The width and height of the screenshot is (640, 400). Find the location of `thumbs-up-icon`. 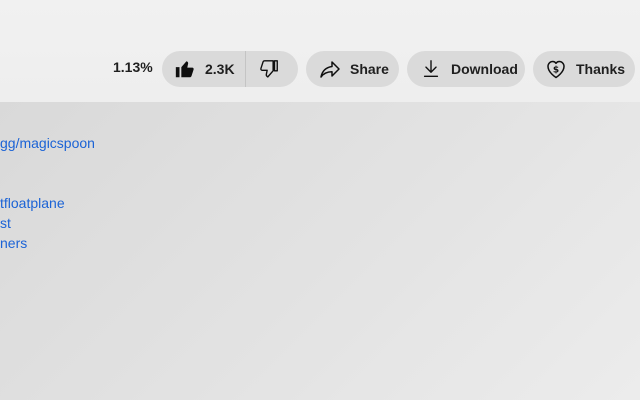

thumbs-up-icon is located at coordinates (185, 69).